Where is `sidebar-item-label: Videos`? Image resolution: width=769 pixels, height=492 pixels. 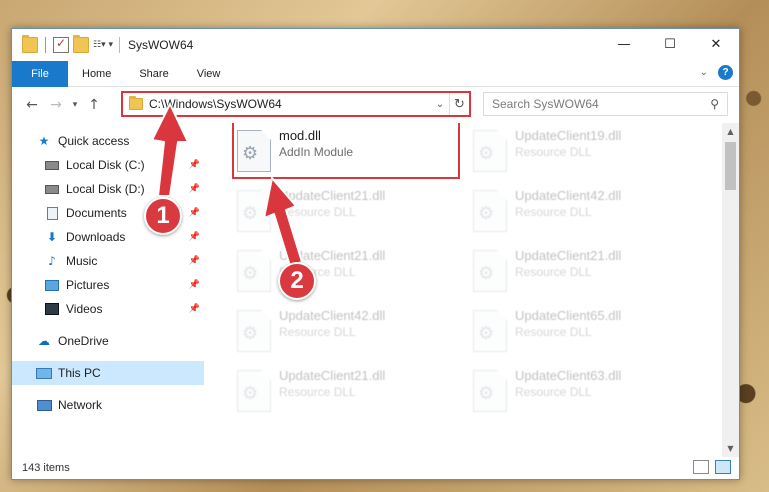 sidebar-item-label: Videos is located at coordinates (84, 309).